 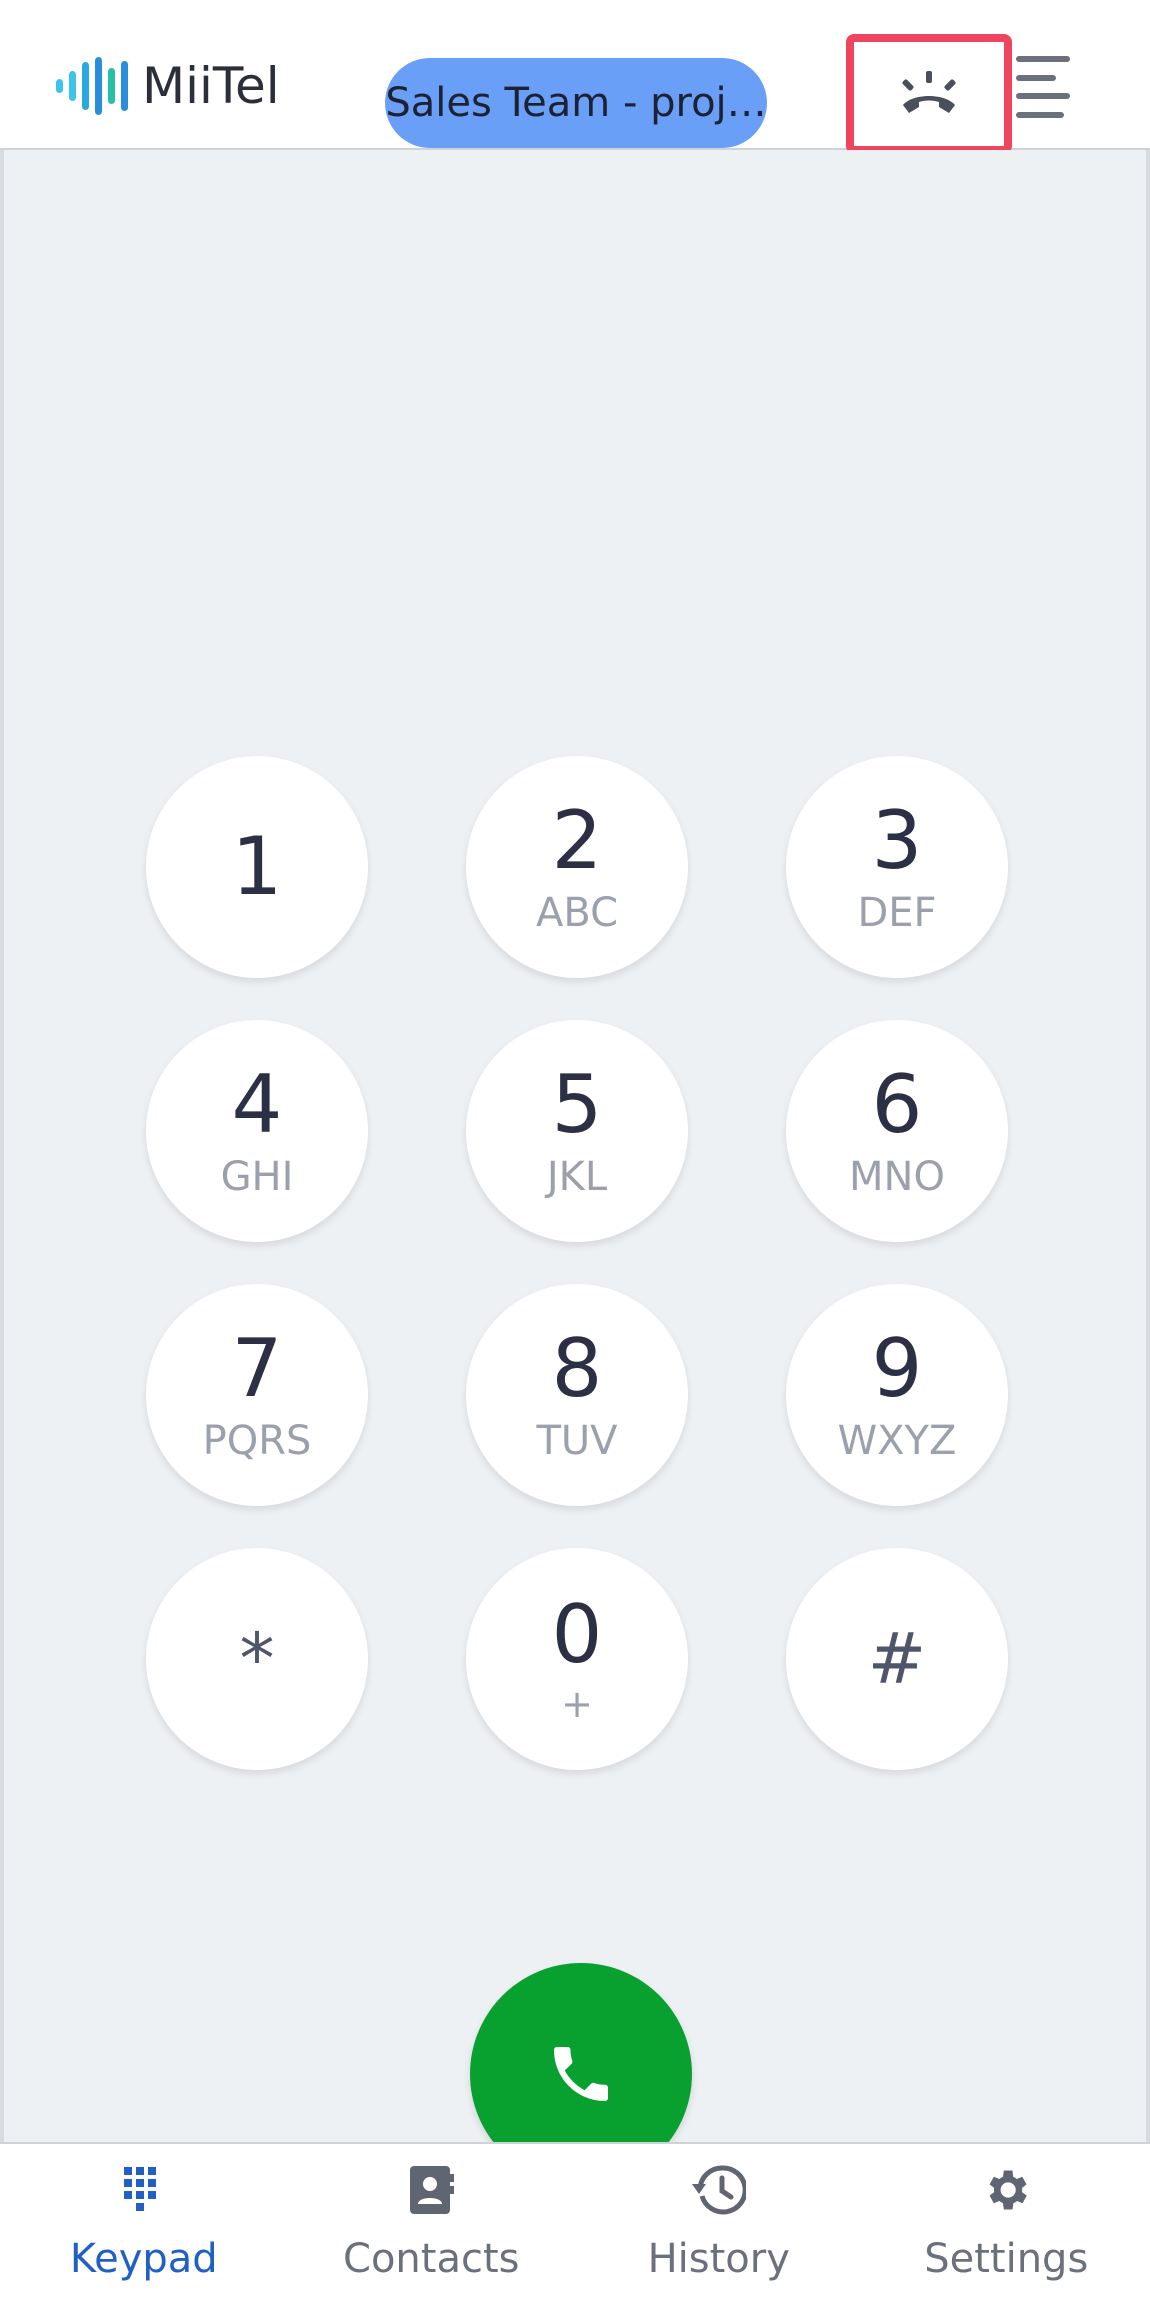 I want to click on nav-contacts: Contacts, so click(x=432, y=2227).